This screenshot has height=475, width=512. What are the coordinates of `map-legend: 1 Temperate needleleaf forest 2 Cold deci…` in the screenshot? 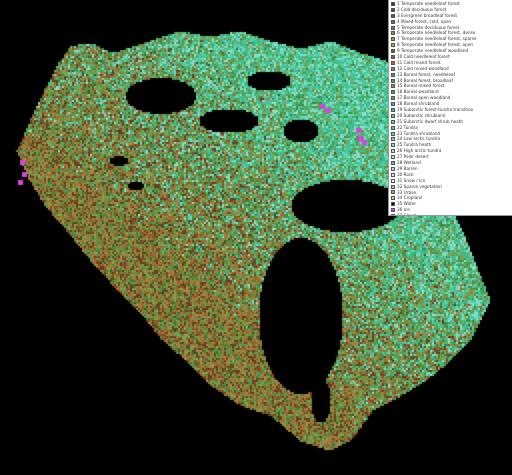 It's located at (450, 108).